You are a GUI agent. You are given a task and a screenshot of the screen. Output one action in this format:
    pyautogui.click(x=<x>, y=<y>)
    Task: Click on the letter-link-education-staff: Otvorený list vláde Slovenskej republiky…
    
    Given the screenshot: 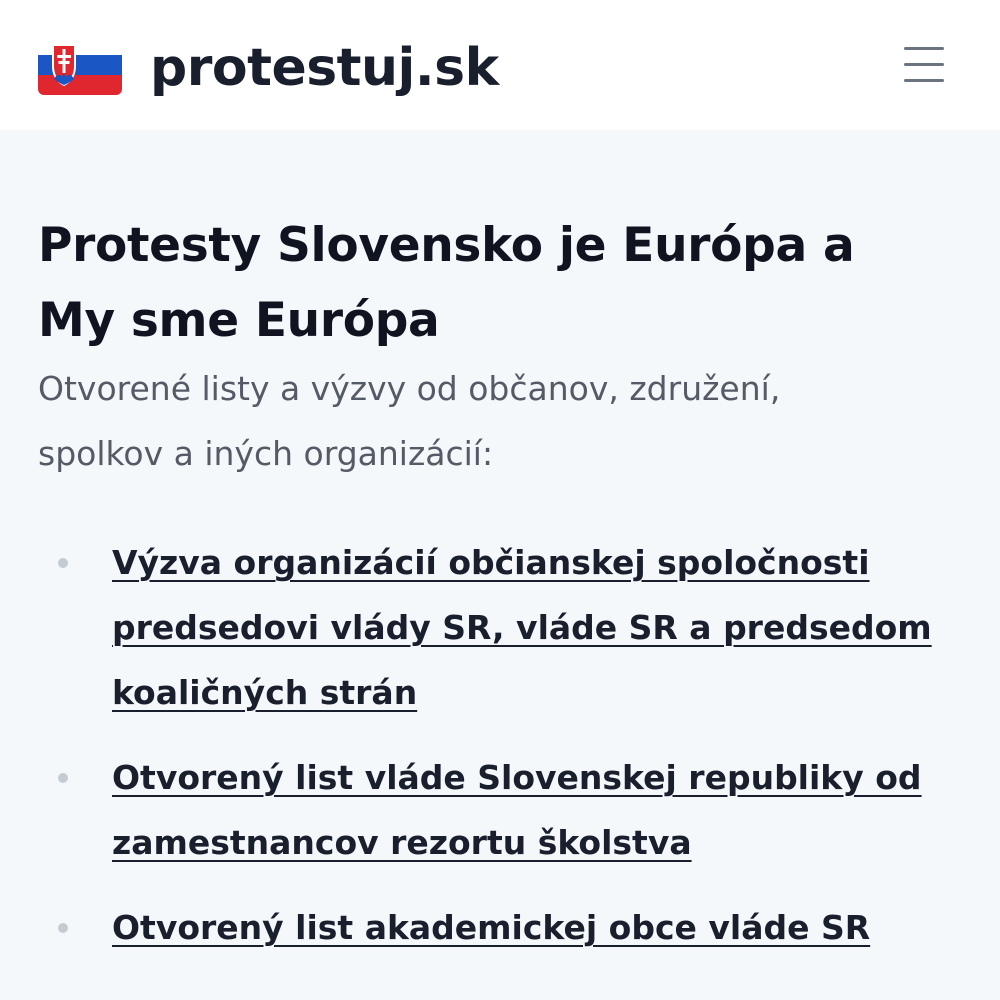 What is the action you would take?
    pyautogui.click(x=517, y=810)
    